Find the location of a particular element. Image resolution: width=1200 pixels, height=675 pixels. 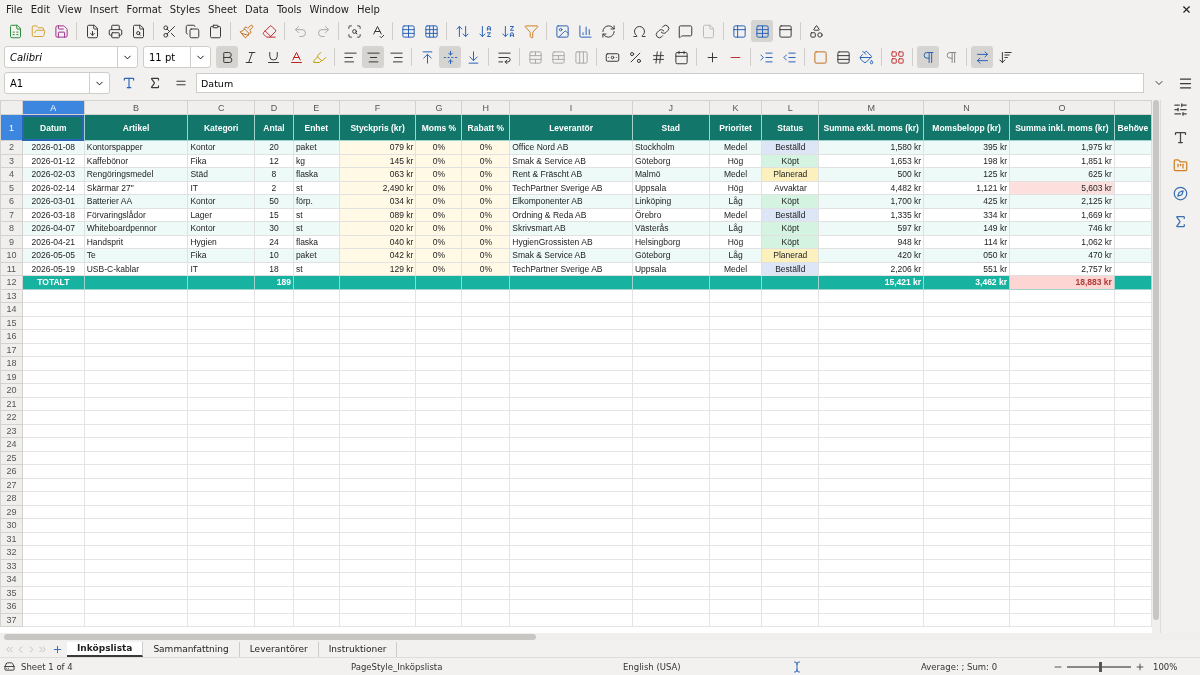

sheet-count: Sheet 1 of 4 is located at coordinates (47, 666).